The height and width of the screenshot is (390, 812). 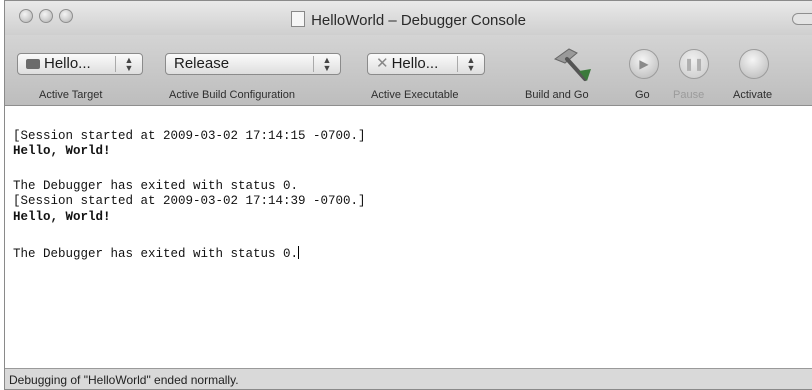 What do you see at coordinates (694, 64) in the screenshot?
I see `pause-icon: ❚❚` at bounding box center [694, 64].